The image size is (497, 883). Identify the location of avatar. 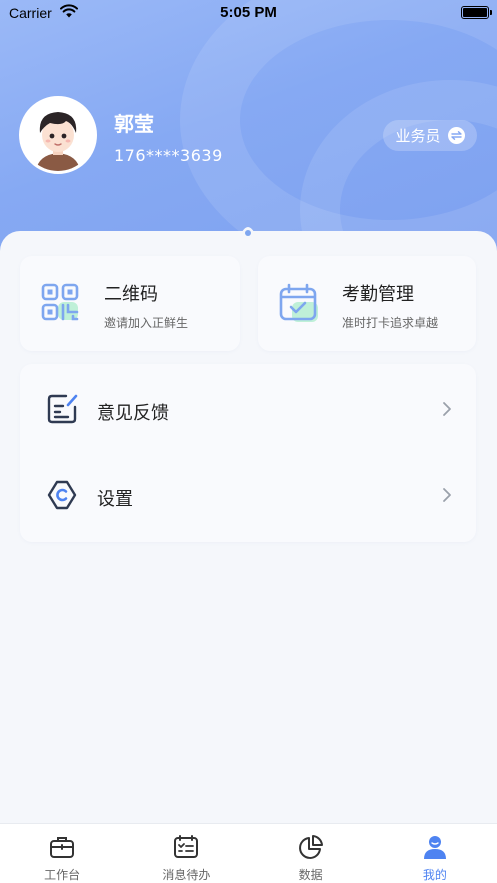
(58, 135).